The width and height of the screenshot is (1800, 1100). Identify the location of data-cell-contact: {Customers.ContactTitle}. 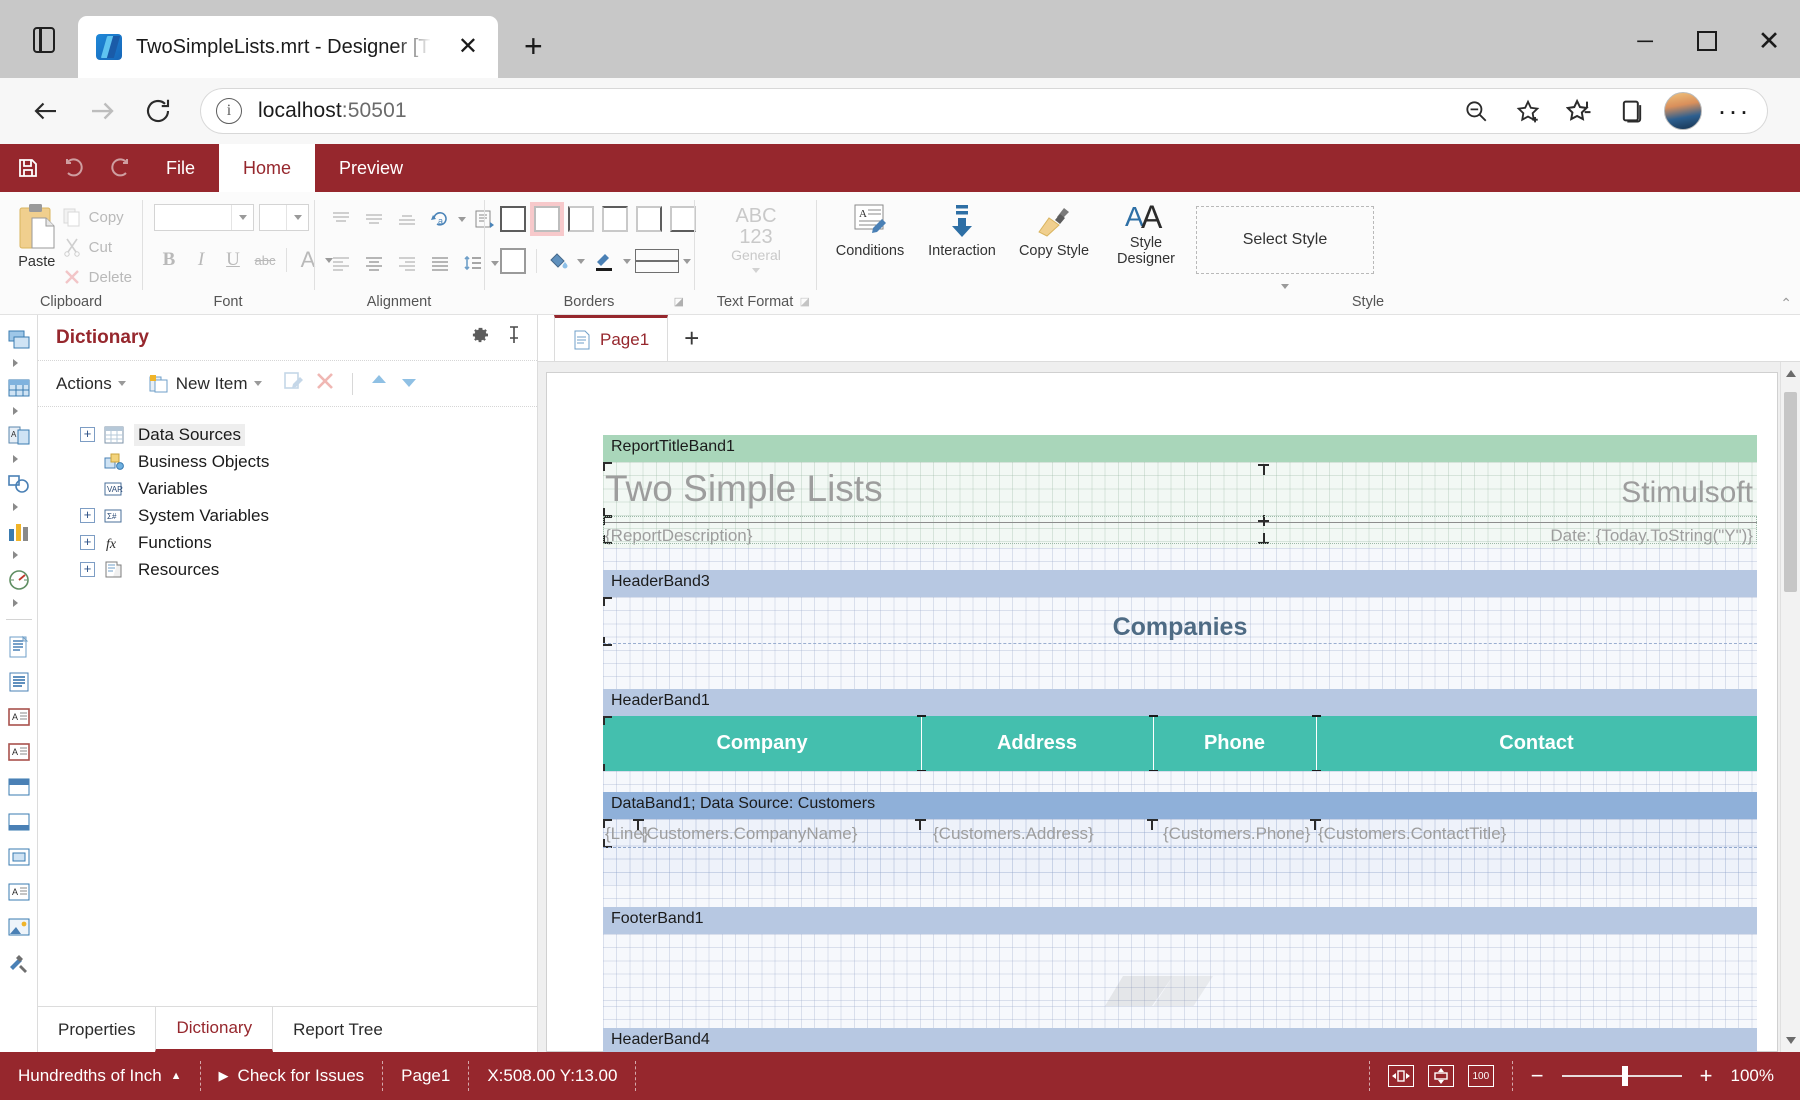
(1536, 834).